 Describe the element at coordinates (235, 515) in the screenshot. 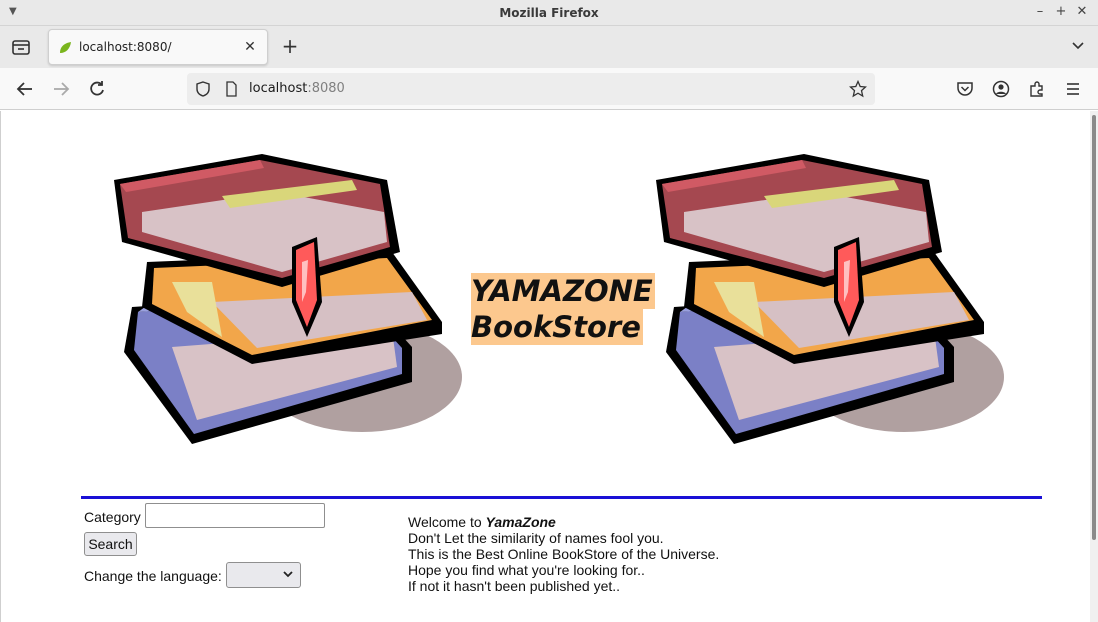

I see `category-input` at that location.